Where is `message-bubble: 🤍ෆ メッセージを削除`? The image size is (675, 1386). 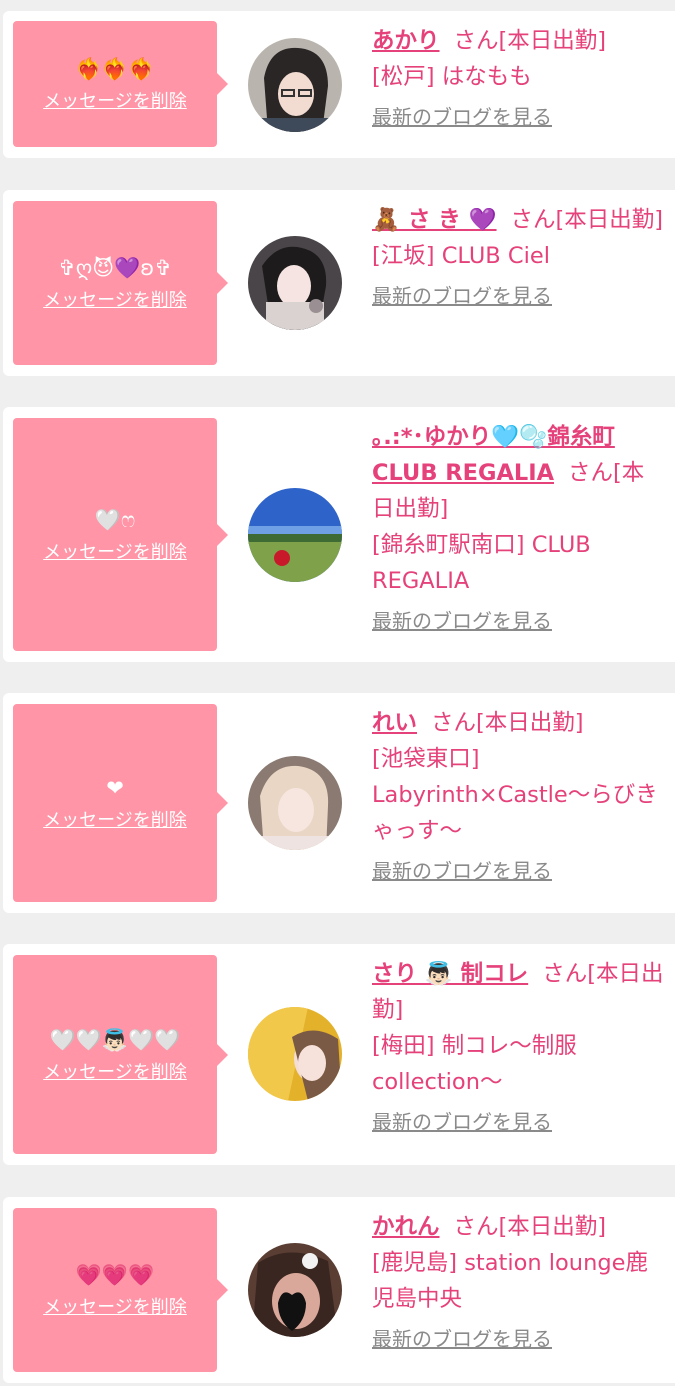
message-bubble: 🤍ෆ メッセージを削除 is located at coordinates (120, 534).